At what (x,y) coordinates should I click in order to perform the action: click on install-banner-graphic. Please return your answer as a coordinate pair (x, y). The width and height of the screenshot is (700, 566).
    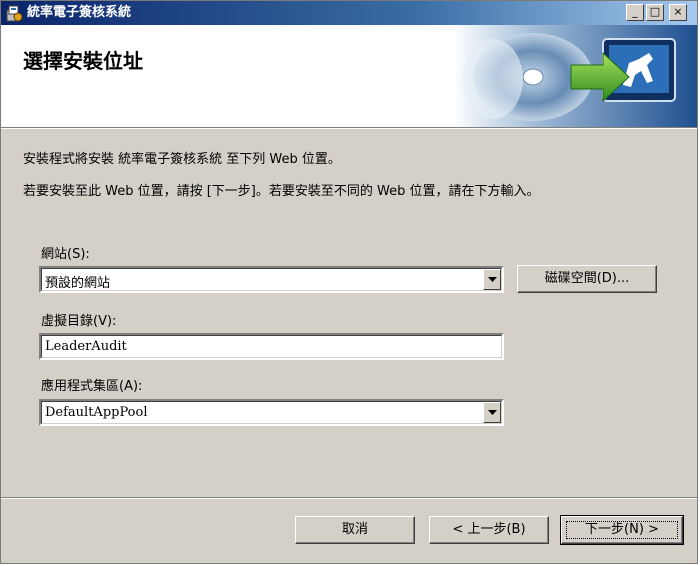
    Looking at the image, I should click on (575, 76).